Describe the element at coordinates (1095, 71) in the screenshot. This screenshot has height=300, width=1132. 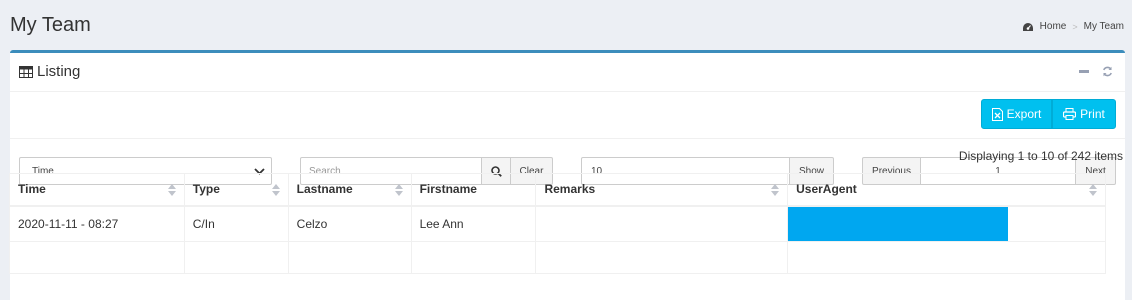
I see `box-tools` at that location.